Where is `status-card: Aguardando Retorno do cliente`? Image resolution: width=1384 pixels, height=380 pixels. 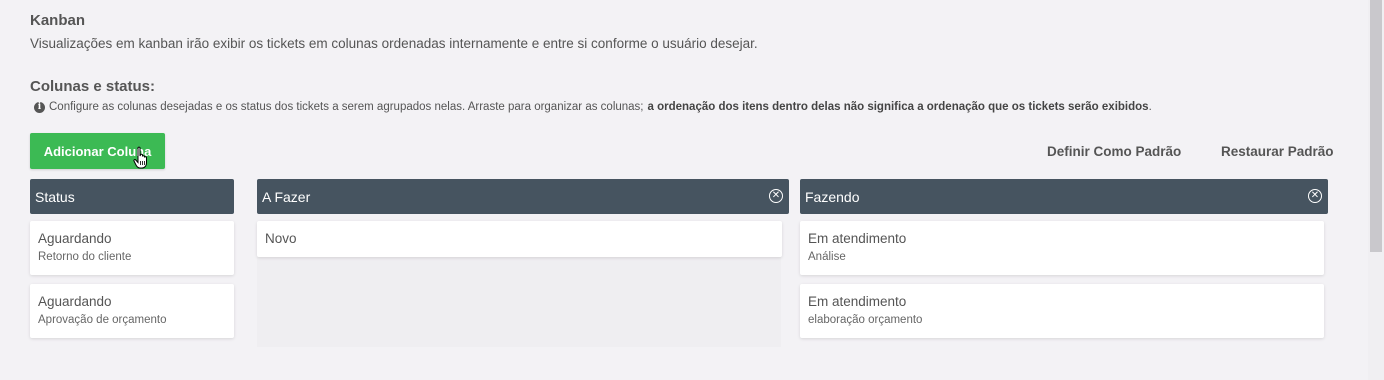
status-card: Aguardando Retorno do cliente is located at coordinates (132, 248).